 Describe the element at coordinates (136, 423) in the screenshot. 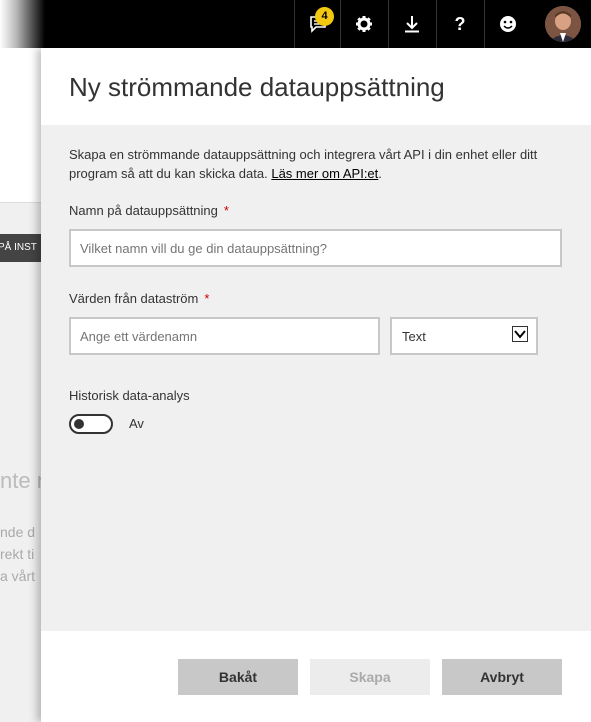

I see `toggle-state-label: Av` at that location.